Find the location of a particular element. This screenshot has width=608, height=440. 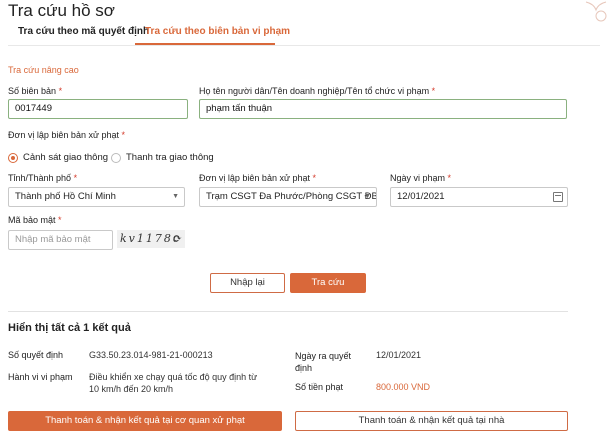

decision-number-label: Số quyết định is located at coordinates (36, 355).